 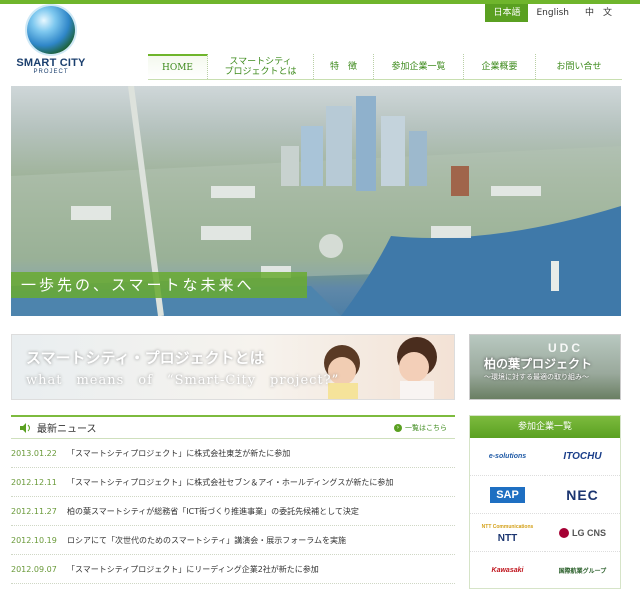 I want to click on logo-subtitle: PROJECT, so click(x=51, y=72).